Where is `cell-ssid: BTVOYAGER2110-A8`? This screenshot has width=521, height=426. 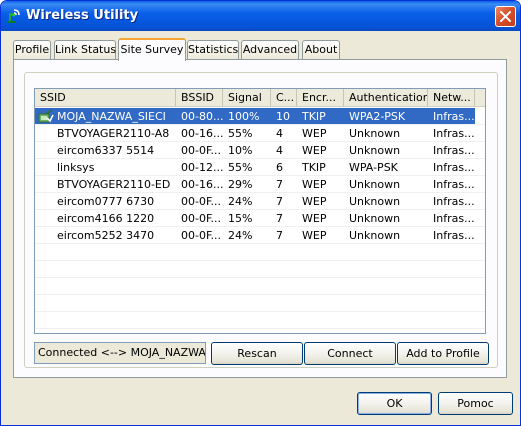 cell-ssid: BTVOYAGER2110-A8 is located at coordinates (113, 133).